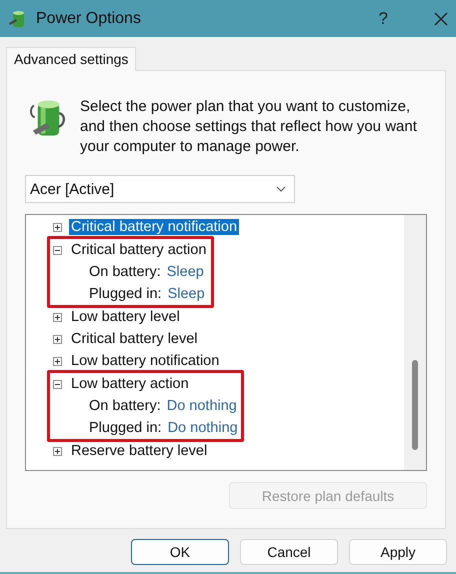 This screenshot has height=574, width=456. Describe the element at coordinates (160, 189) in the screenshot. I see `plan-dropdown: Acer [Active]` at that location.